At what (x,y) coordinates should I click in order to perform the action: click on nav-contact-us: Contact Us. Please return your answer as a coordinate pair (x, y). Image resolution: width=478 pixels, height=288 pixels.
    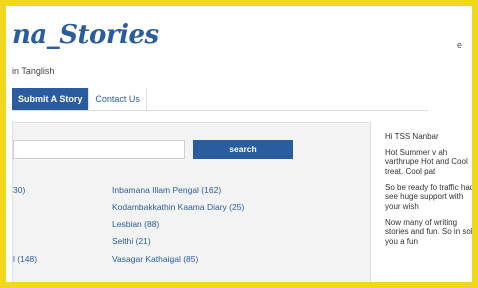
    Looking at the image, I should click on (118, 99).